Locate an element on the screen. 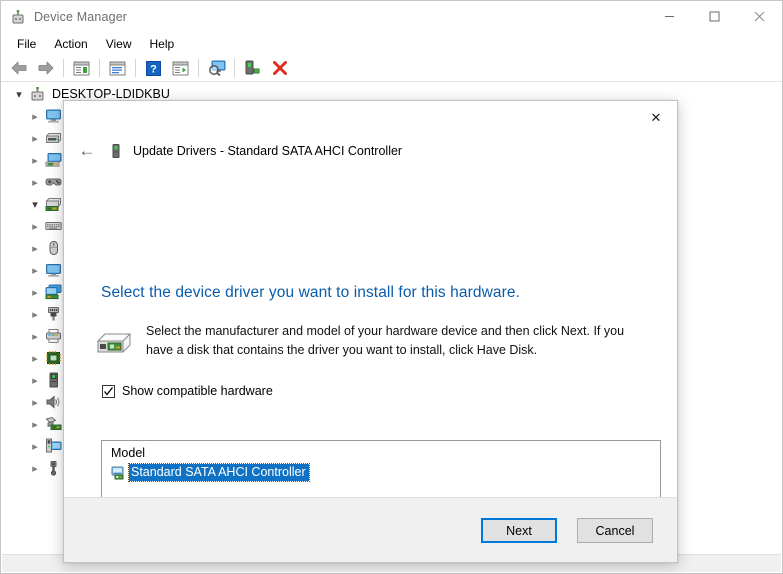 The height and width of the screenshot is (574, 783). help-icon: ? is located at coordinates (153, 68).